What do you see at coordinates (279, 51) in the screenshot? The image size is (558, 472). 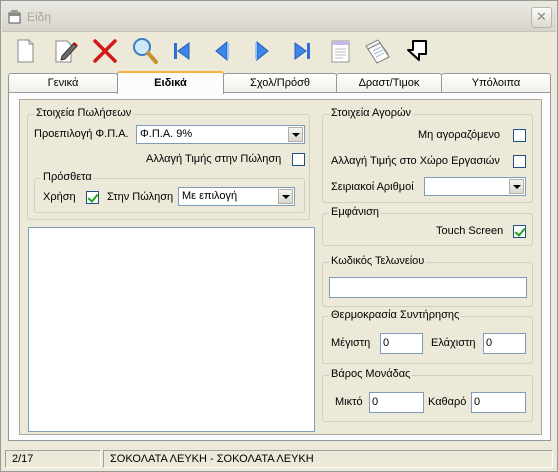 I see `toolbar` at bounding box center [279, 51].